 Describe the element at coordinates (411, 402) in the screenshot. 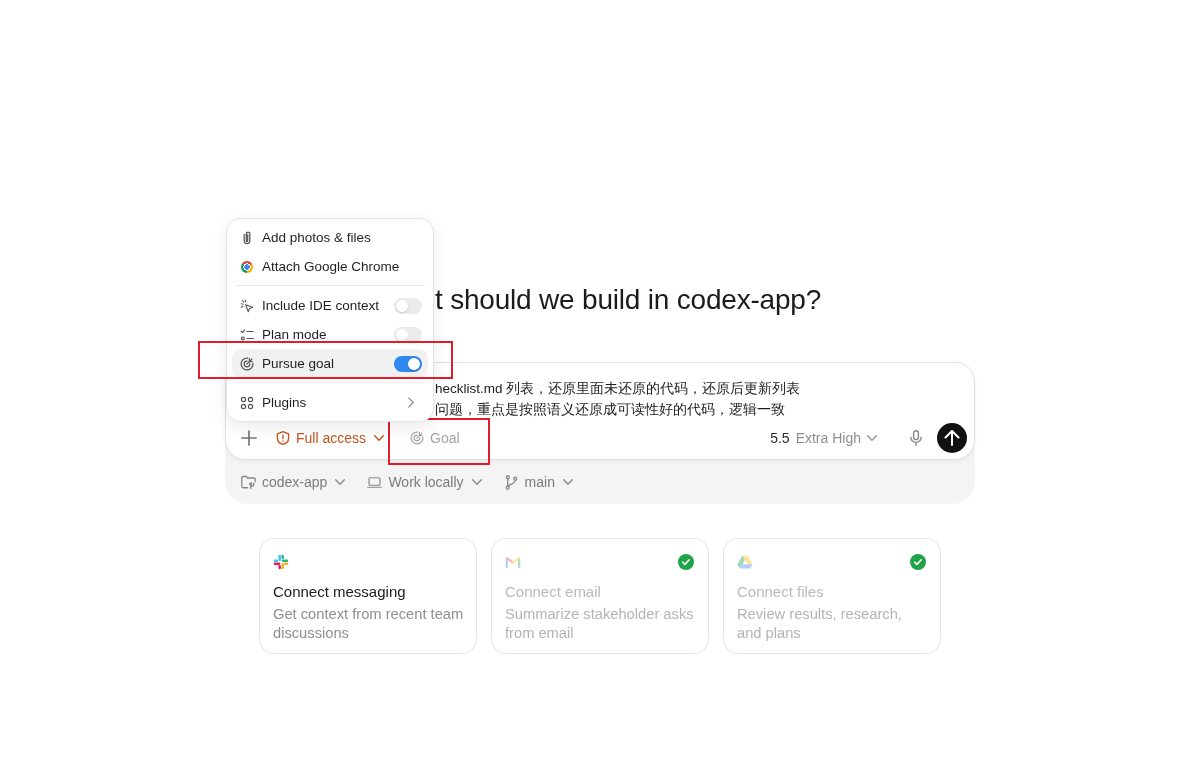

I see `chevron-right-icon` at that location.